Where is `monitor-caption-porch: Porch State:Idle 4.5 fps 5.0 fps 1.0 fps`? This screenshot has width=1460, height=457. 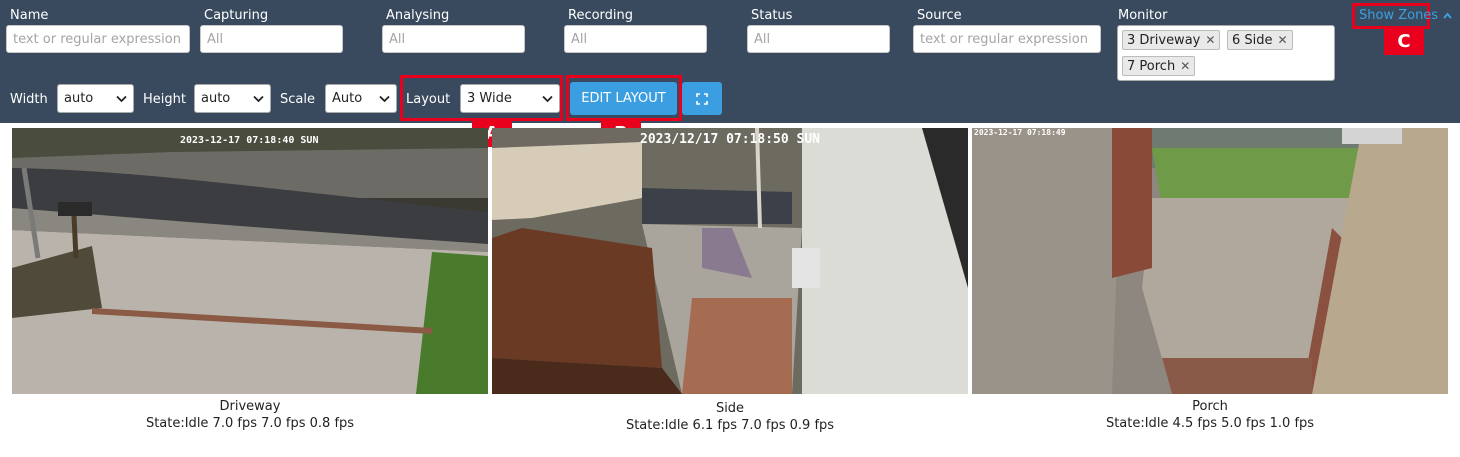 monitor-caption-porch: Porch State:Idle 4.5 fps 5.0 fps 1.0 fps is located at coordinates (1210, 415).